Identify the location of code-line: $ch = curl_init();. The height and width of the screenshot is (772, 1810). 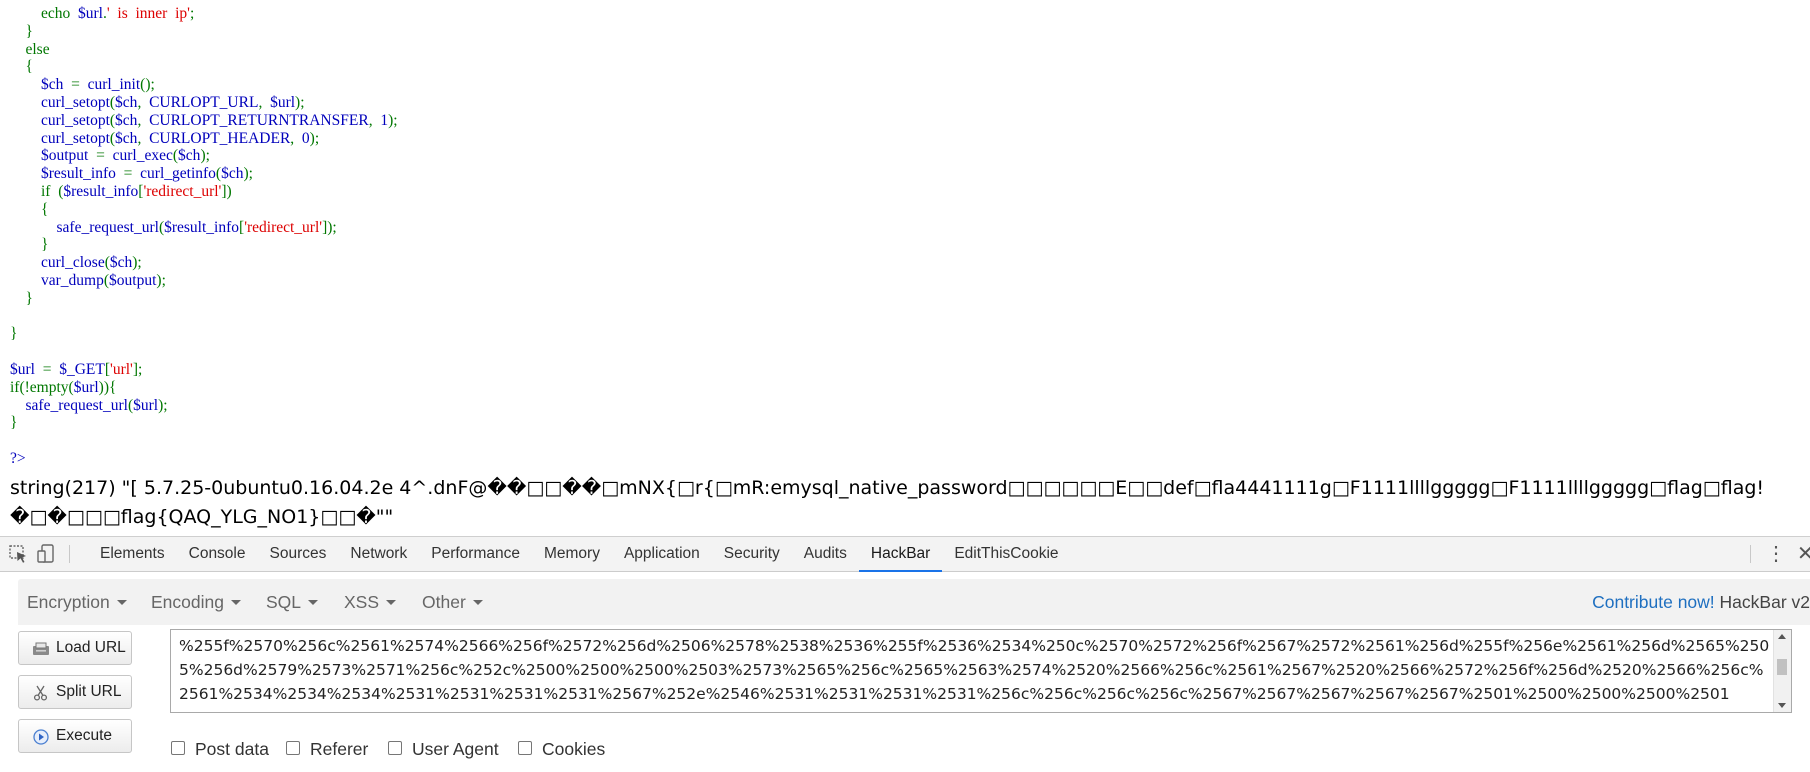
(82, 85).